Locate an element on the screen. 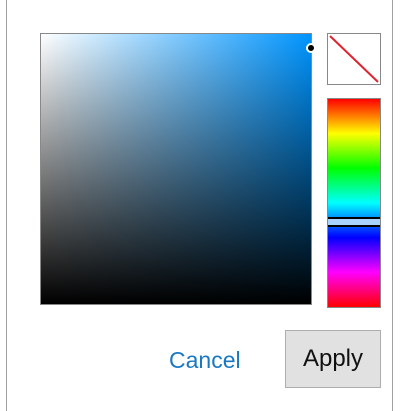 This screenshot has width=404, height=411. no-color-slash-icon is located at coordinates (354, 59).